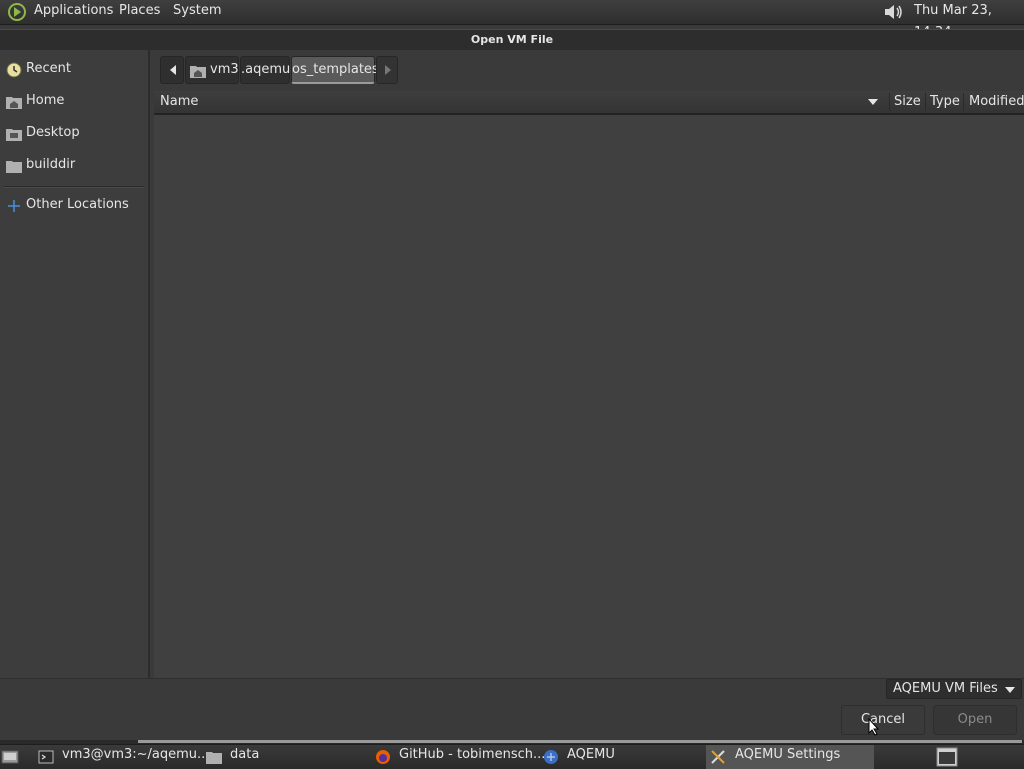 The height and width of the screenshot is (769, 1024). Describe the element at coordinates (77, 204) in the screenshot. I see `sidebar-item-label: Other Locations` at that location.